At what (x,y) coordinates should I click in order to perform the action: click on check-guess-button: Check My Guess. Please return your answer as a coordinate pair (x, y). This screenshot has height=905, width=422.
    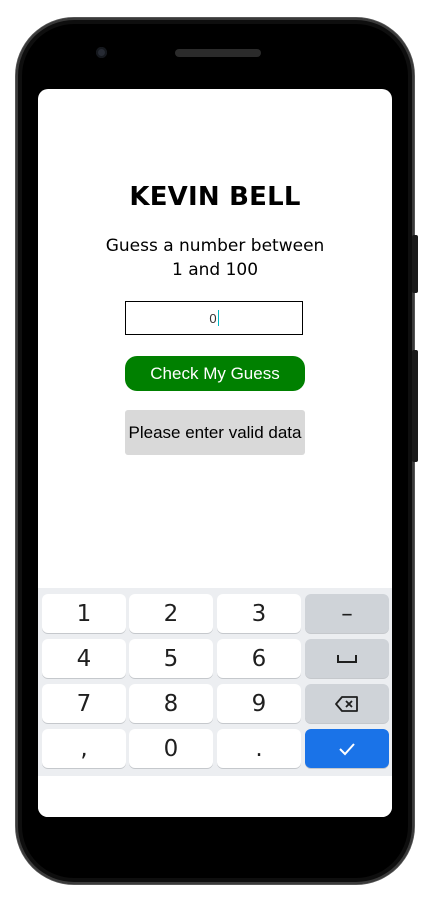
    Looking at the image, I should click on (215, 373).